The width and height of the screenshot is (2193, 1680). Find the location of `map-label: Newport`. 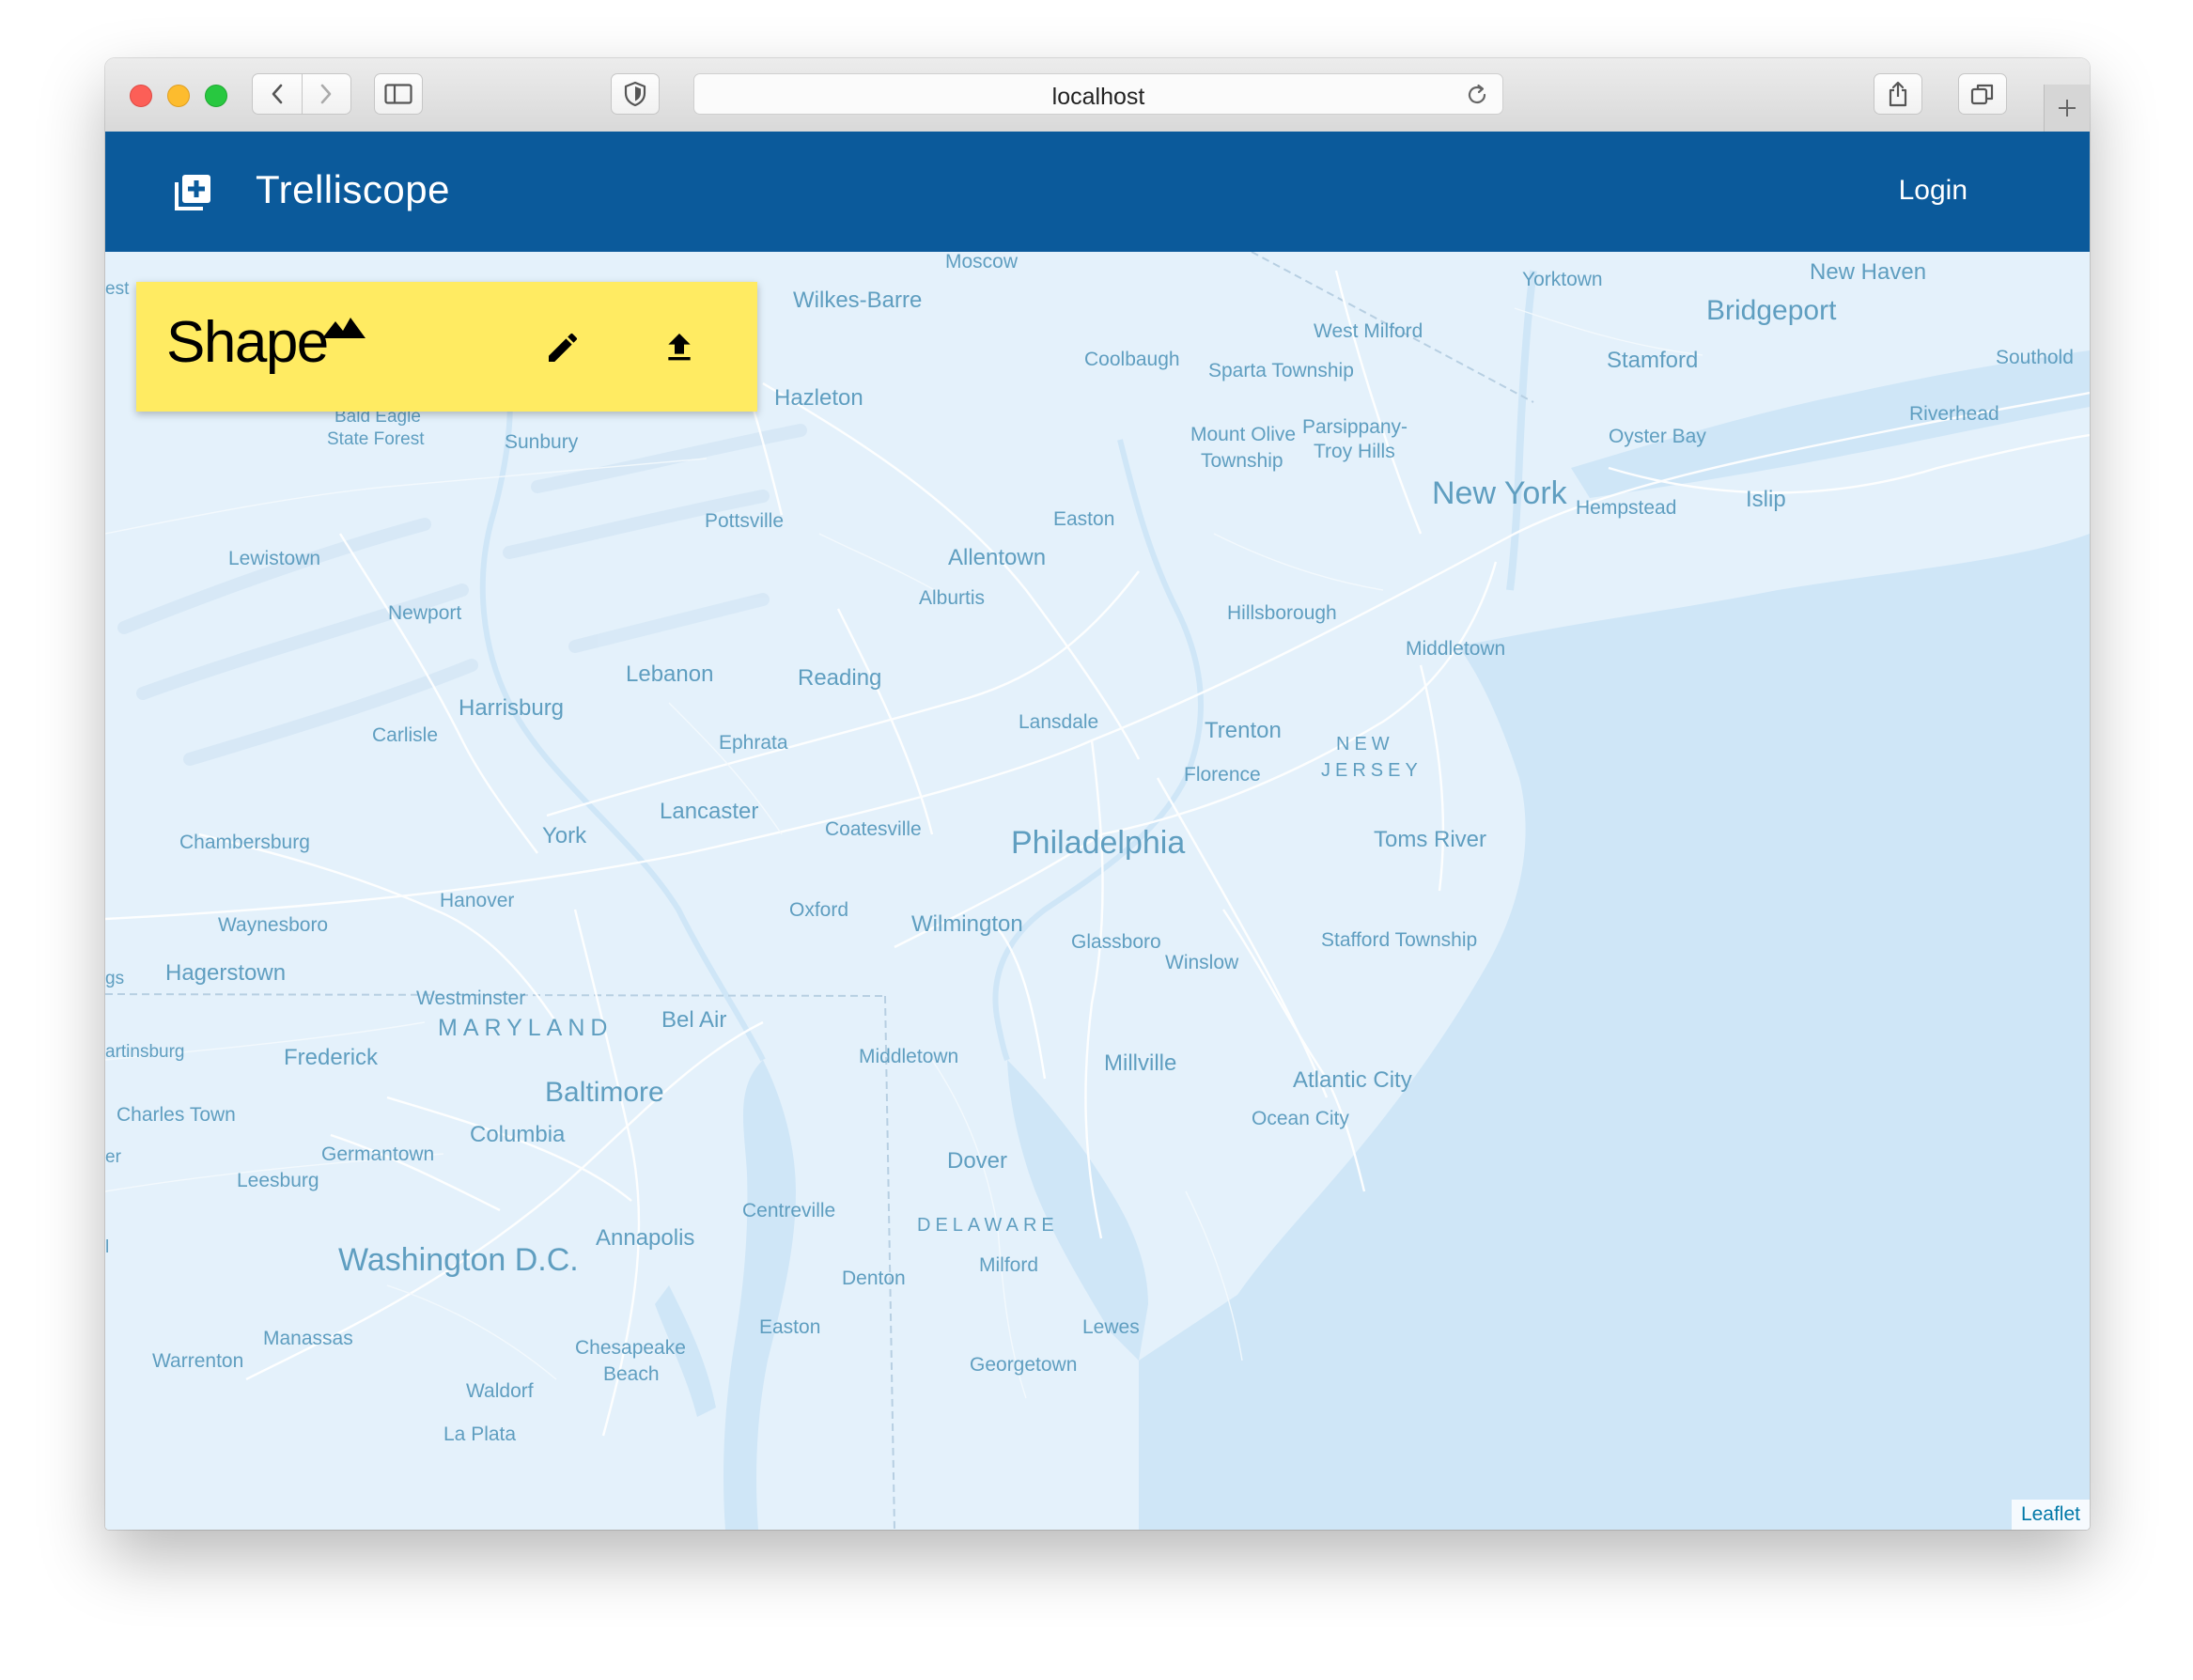

map-label: Newport is located at coordinates (425, 613).